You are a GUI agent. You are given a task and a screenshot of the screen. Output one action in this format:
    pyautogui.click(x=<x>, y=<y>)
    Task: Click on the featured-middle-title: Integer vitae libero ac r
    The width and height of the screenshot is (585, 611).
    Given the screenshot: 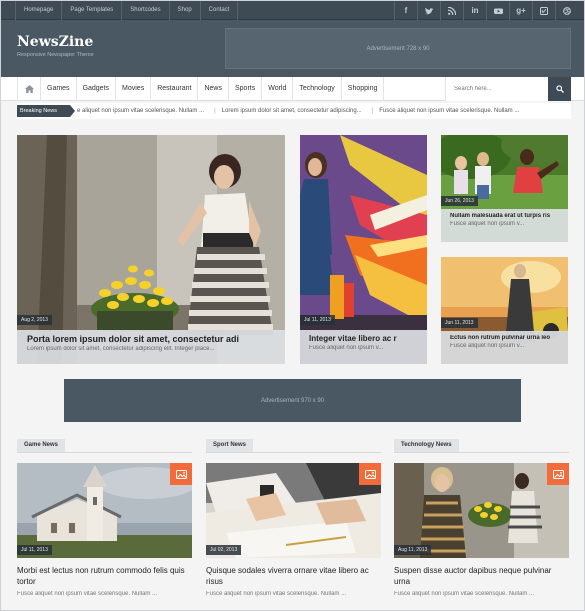 What is the action you would take?
    pyautogui.click(x=363, y=338)
    